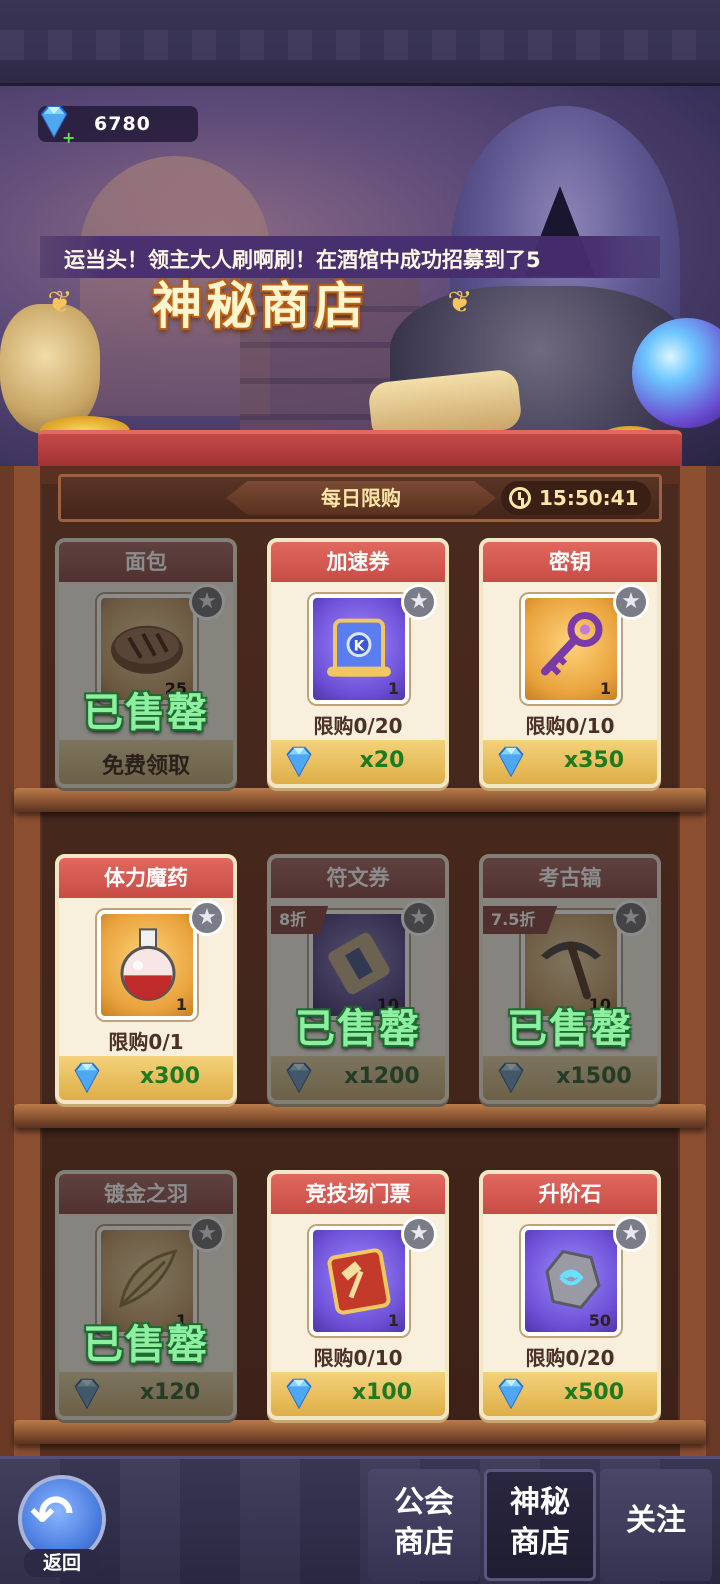 Image resolution: width=720 pixels, height=1584 pixels. I want to click on tab-label-line: 关注, so click(656, 1520).